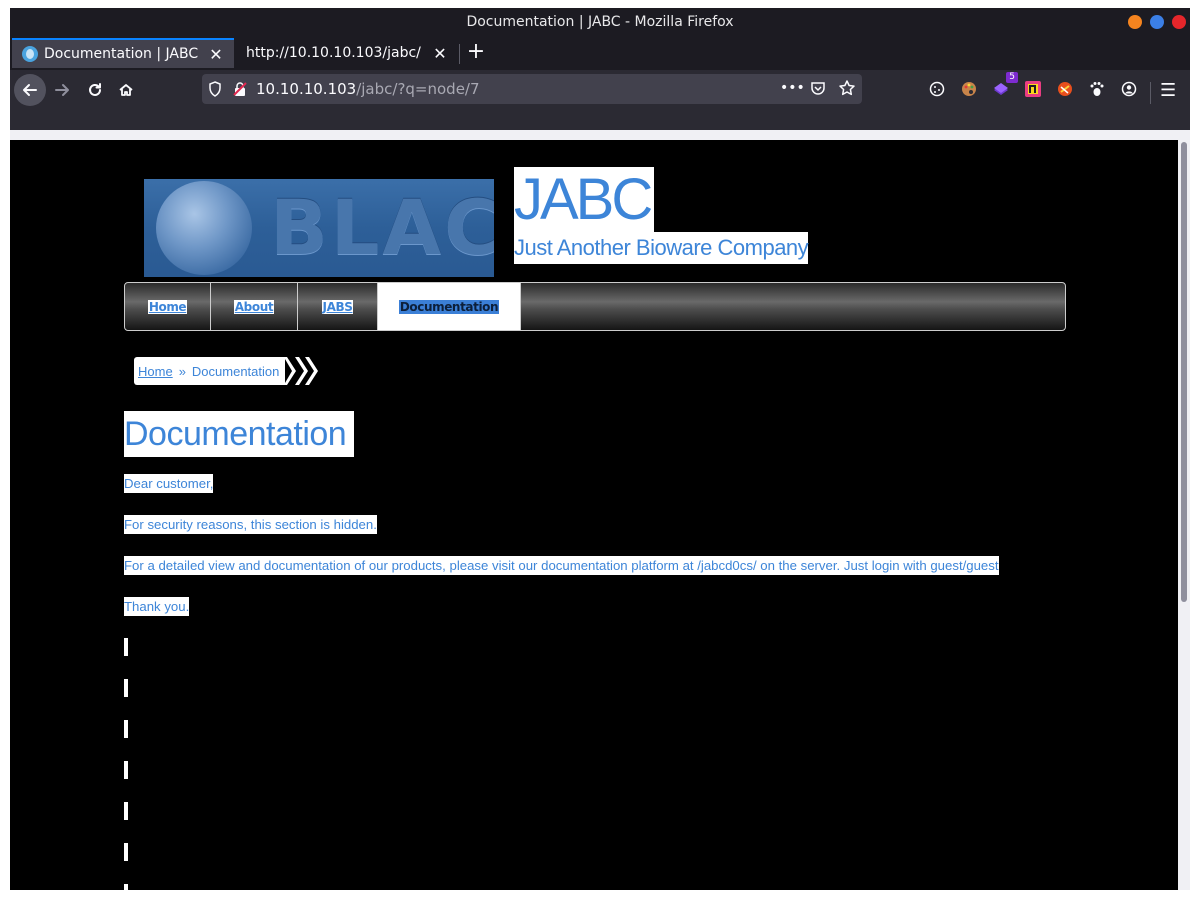  I want to click on main-menu: Home About JABS Documentation, so click(595, 306).